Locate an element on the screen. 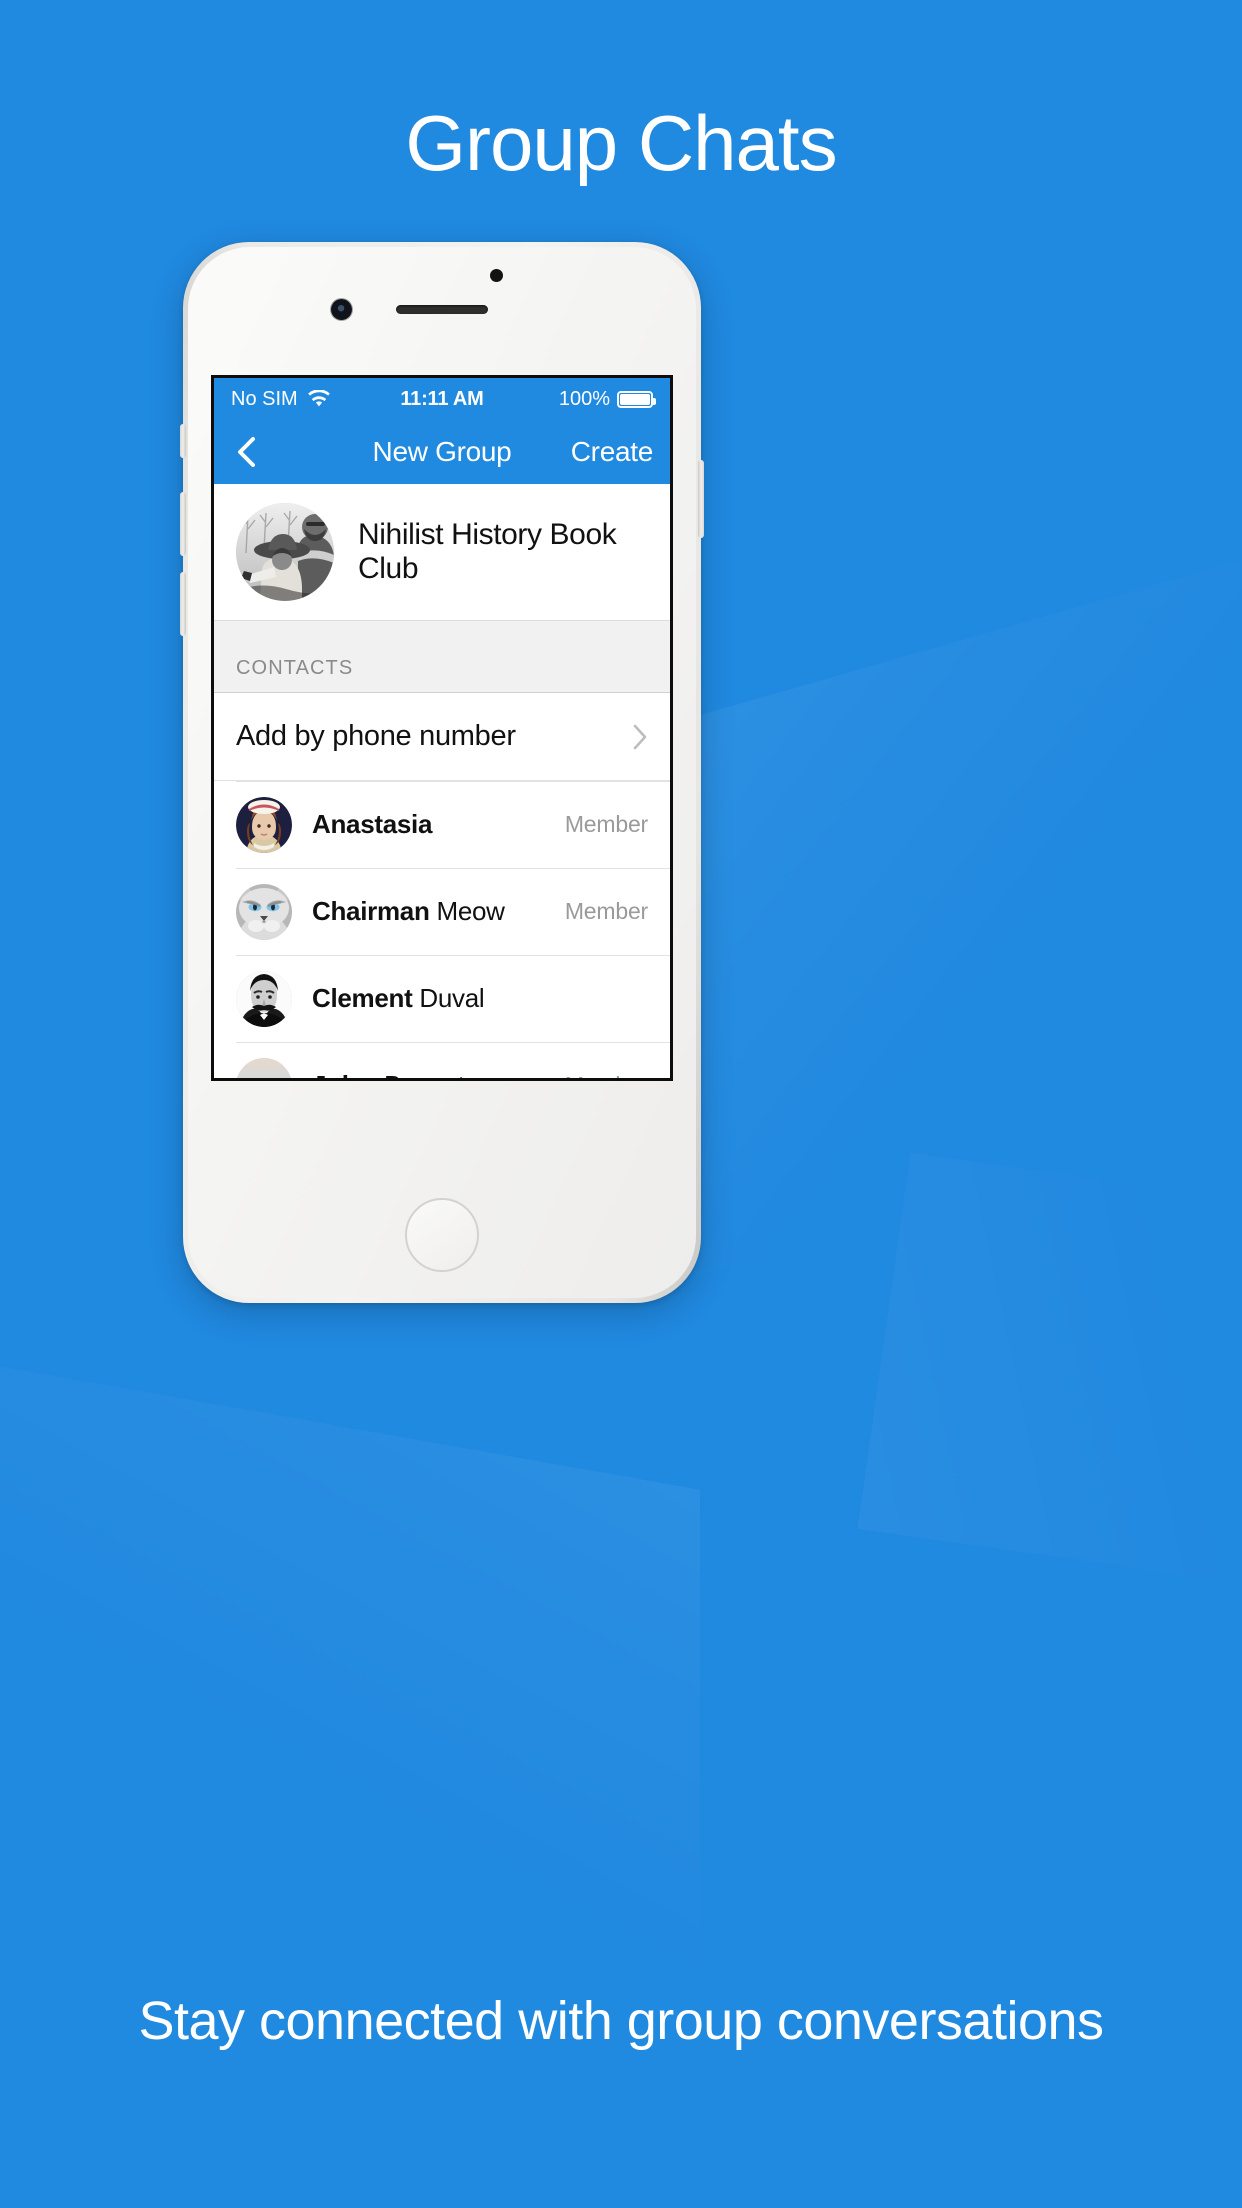  avatar-clement-duval is located at coordinates (264, 998).